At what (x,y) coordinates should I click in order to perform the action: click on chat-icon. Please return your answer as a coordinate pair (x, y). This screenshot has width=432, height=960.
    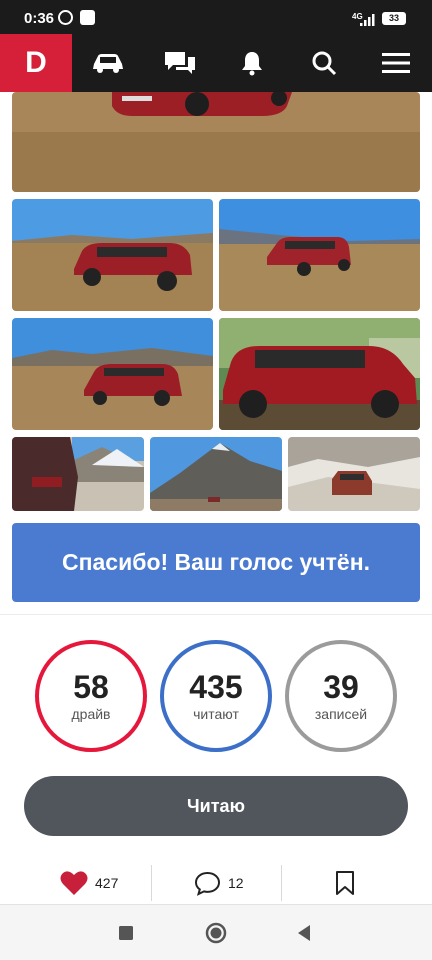
    Looking at the image, I should click on (180, 63).